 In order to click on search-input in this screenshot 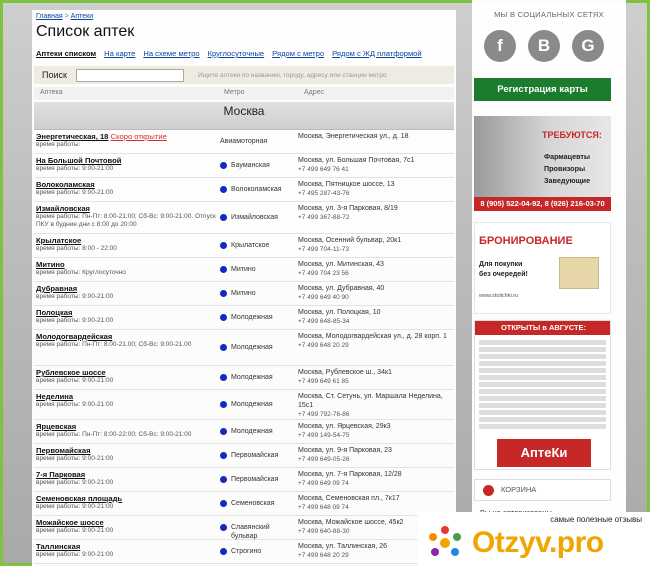, I will do `click(130, 75)`.